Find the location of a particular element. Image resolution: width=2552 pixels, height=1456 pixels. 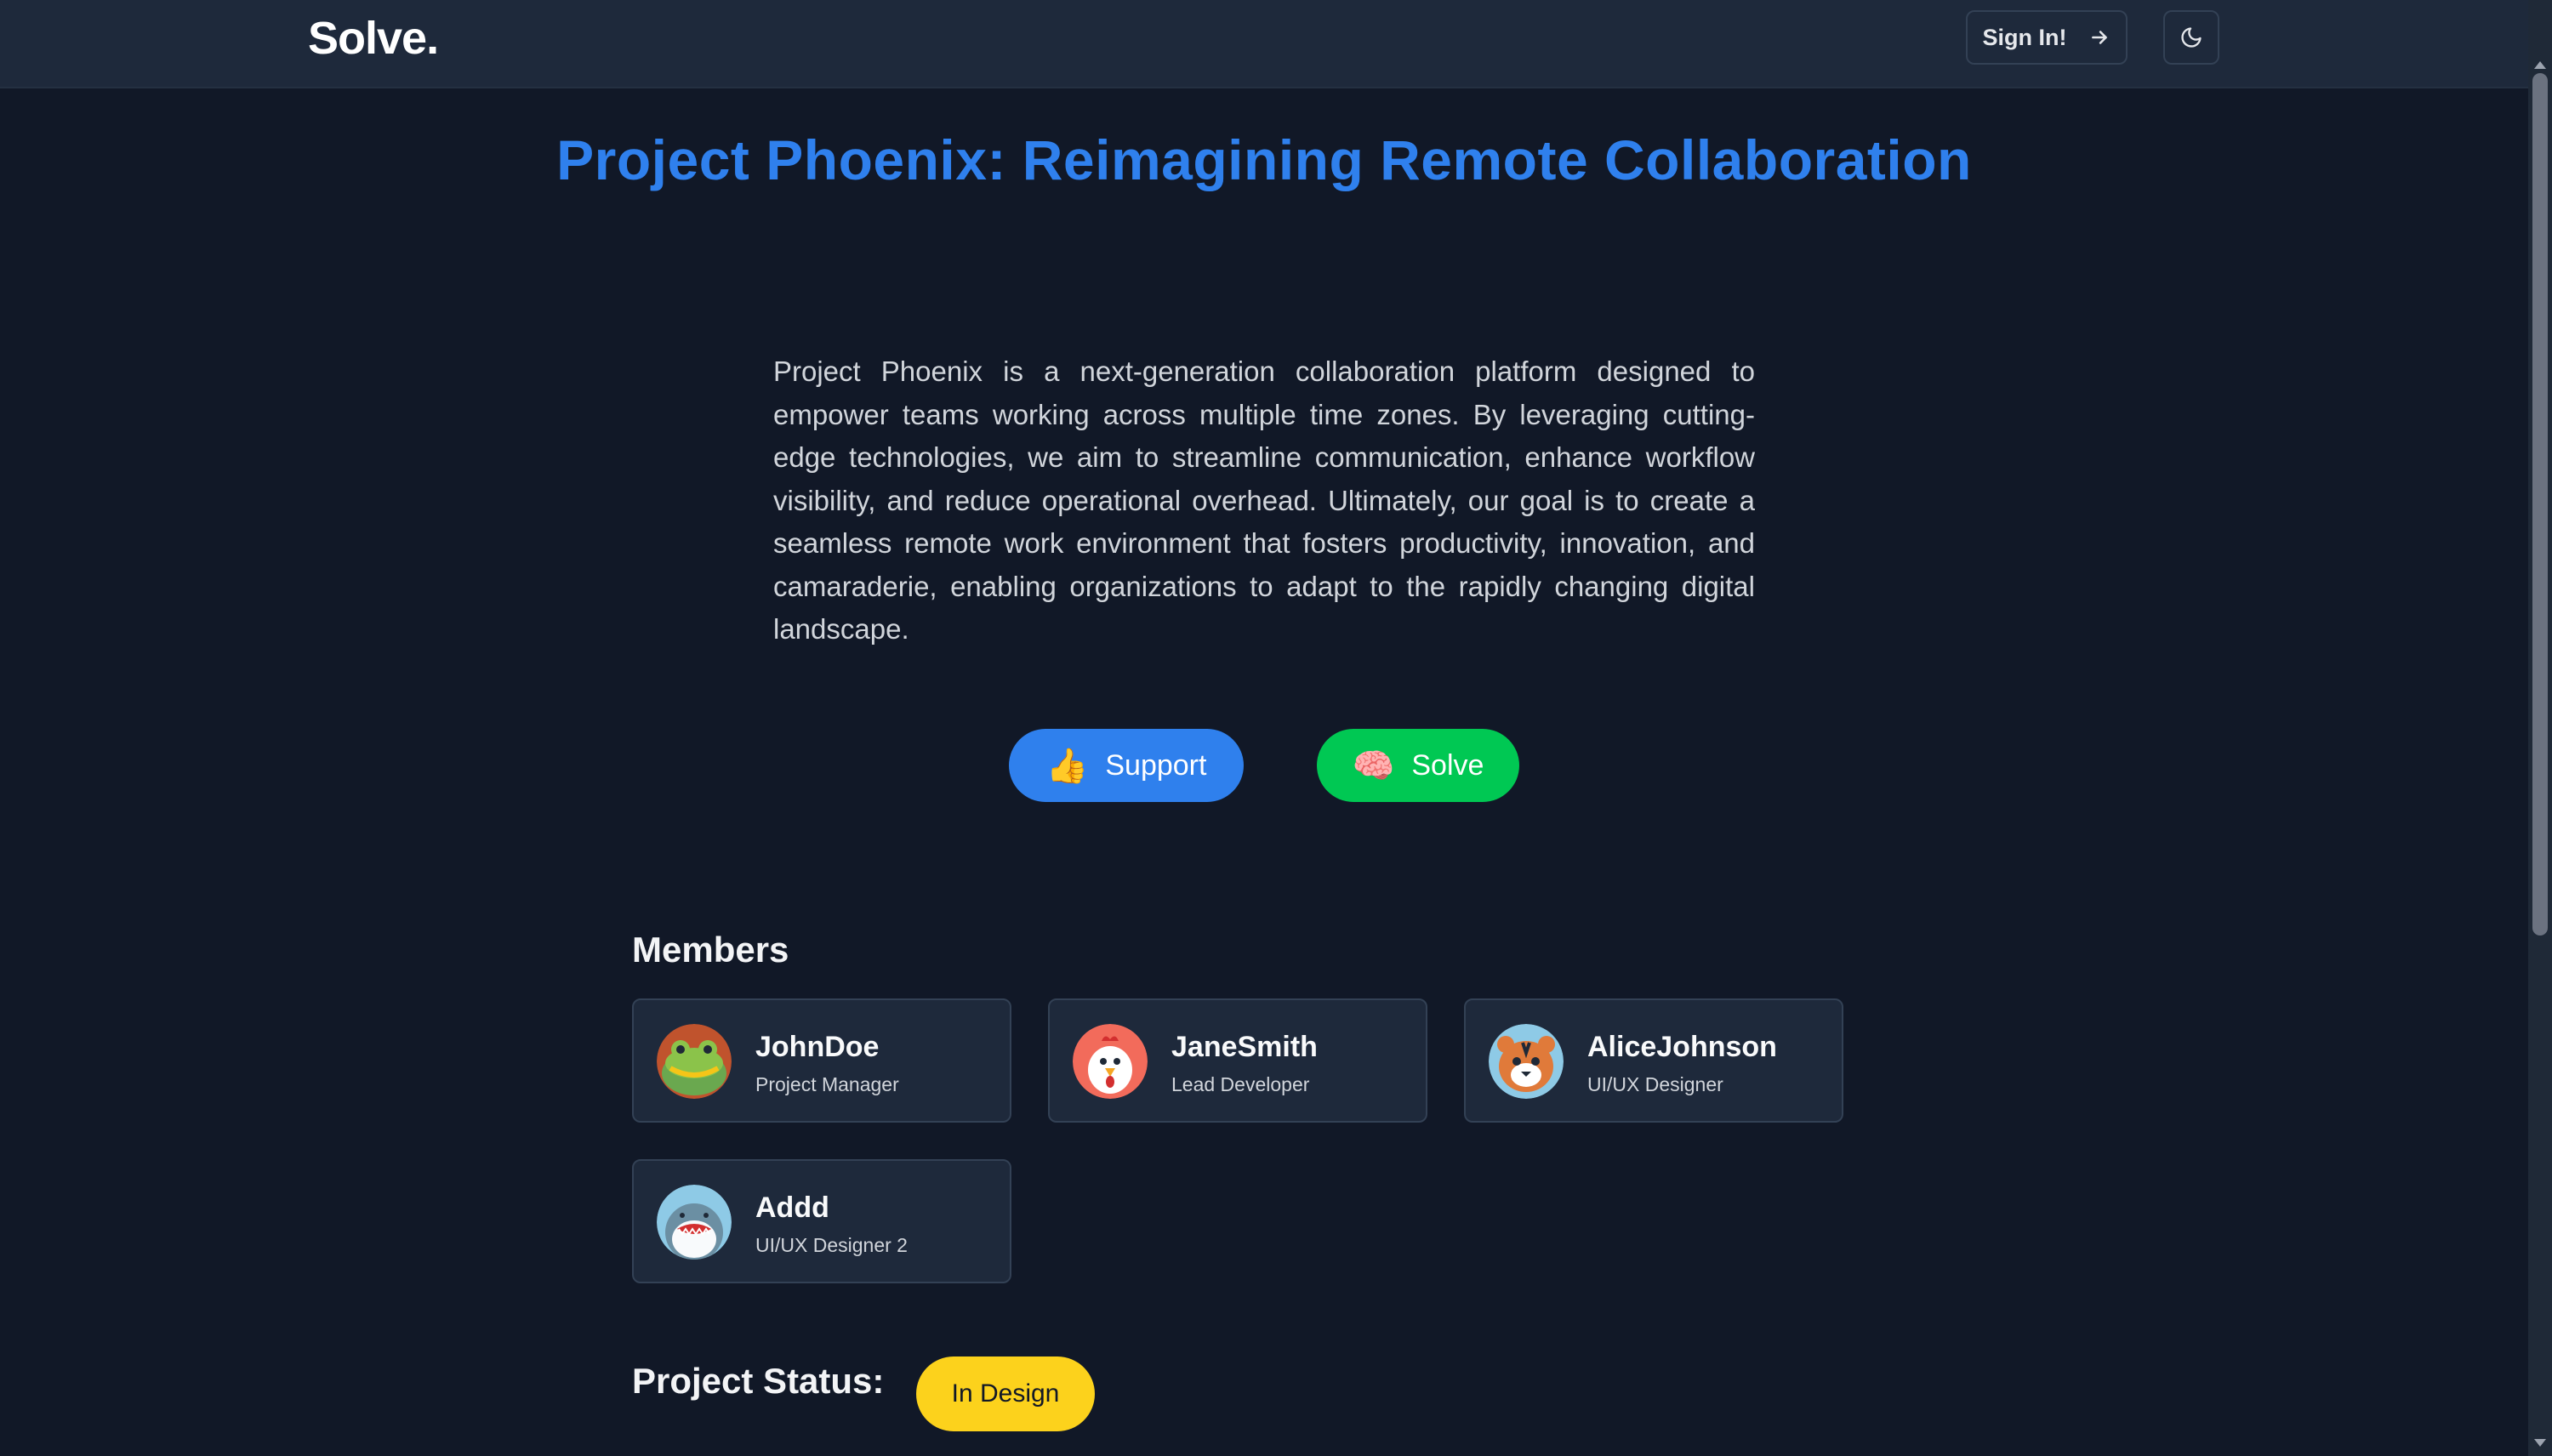

arrow-right-icon is located at coordinates (2100, 37).